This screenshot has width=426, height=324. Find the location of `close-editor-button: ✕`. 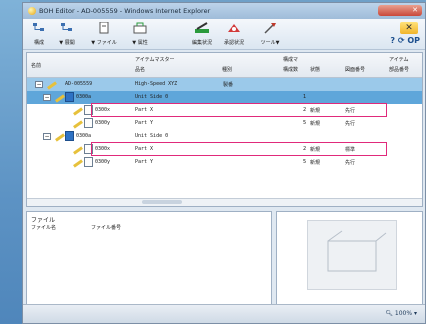

close-editor-button: ✕ is located at coordinates (409, 28).